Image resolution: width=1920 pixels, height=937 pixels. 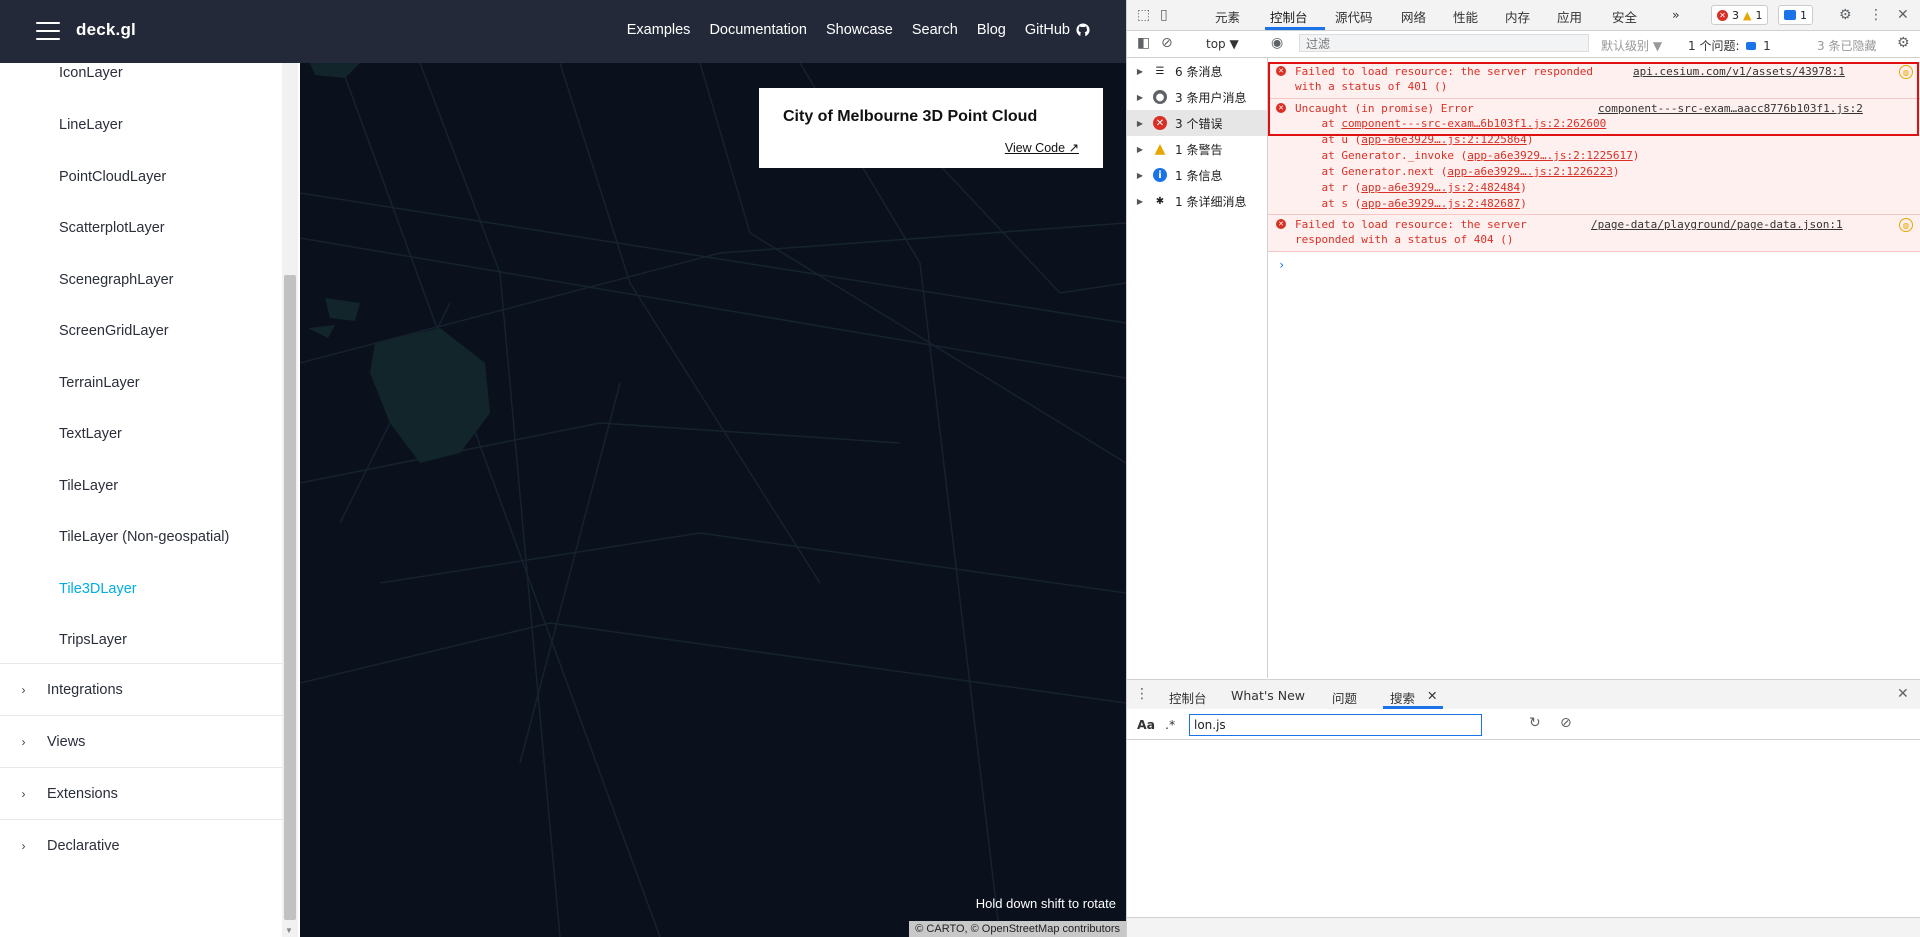 What do you see at coordinates (116, 280) in the screenshot?
I see `sidebar-item-scenegraphlayer: ScenegraphLayer` at bounding box center [116, 280].